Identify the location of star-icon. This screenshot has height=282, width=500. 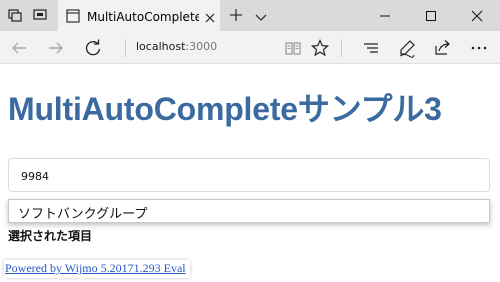
(320, 48).